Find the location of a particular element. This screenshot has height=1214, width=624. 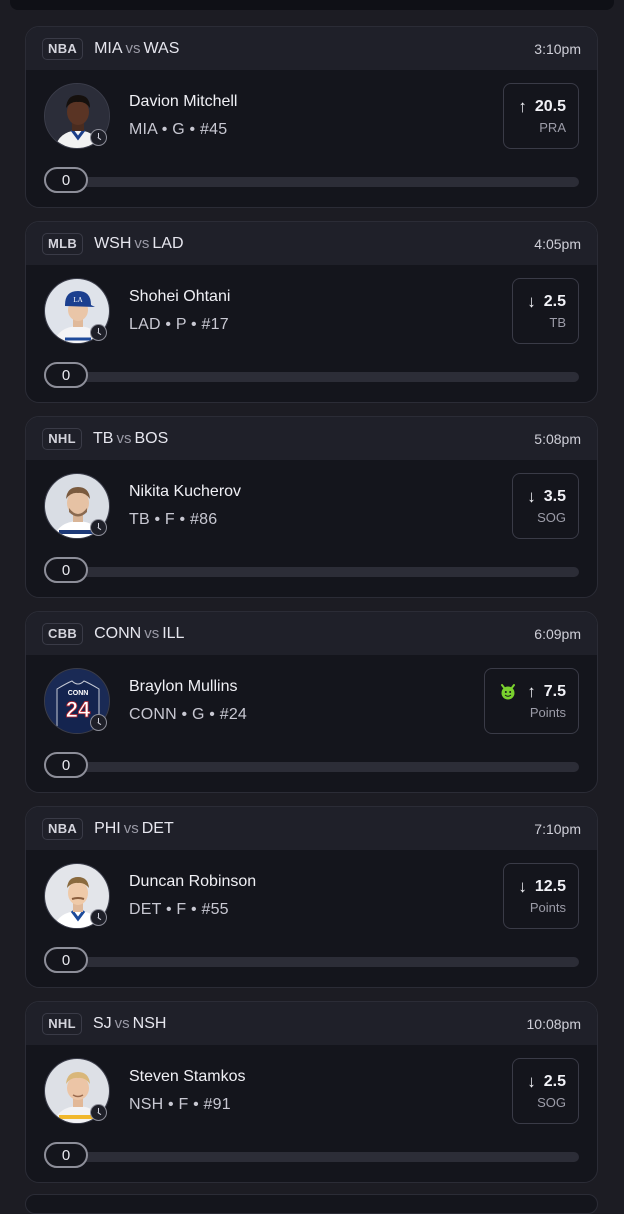

prop-line-button: ↓ 3.5 SOG is located at coordinates (545, 506).